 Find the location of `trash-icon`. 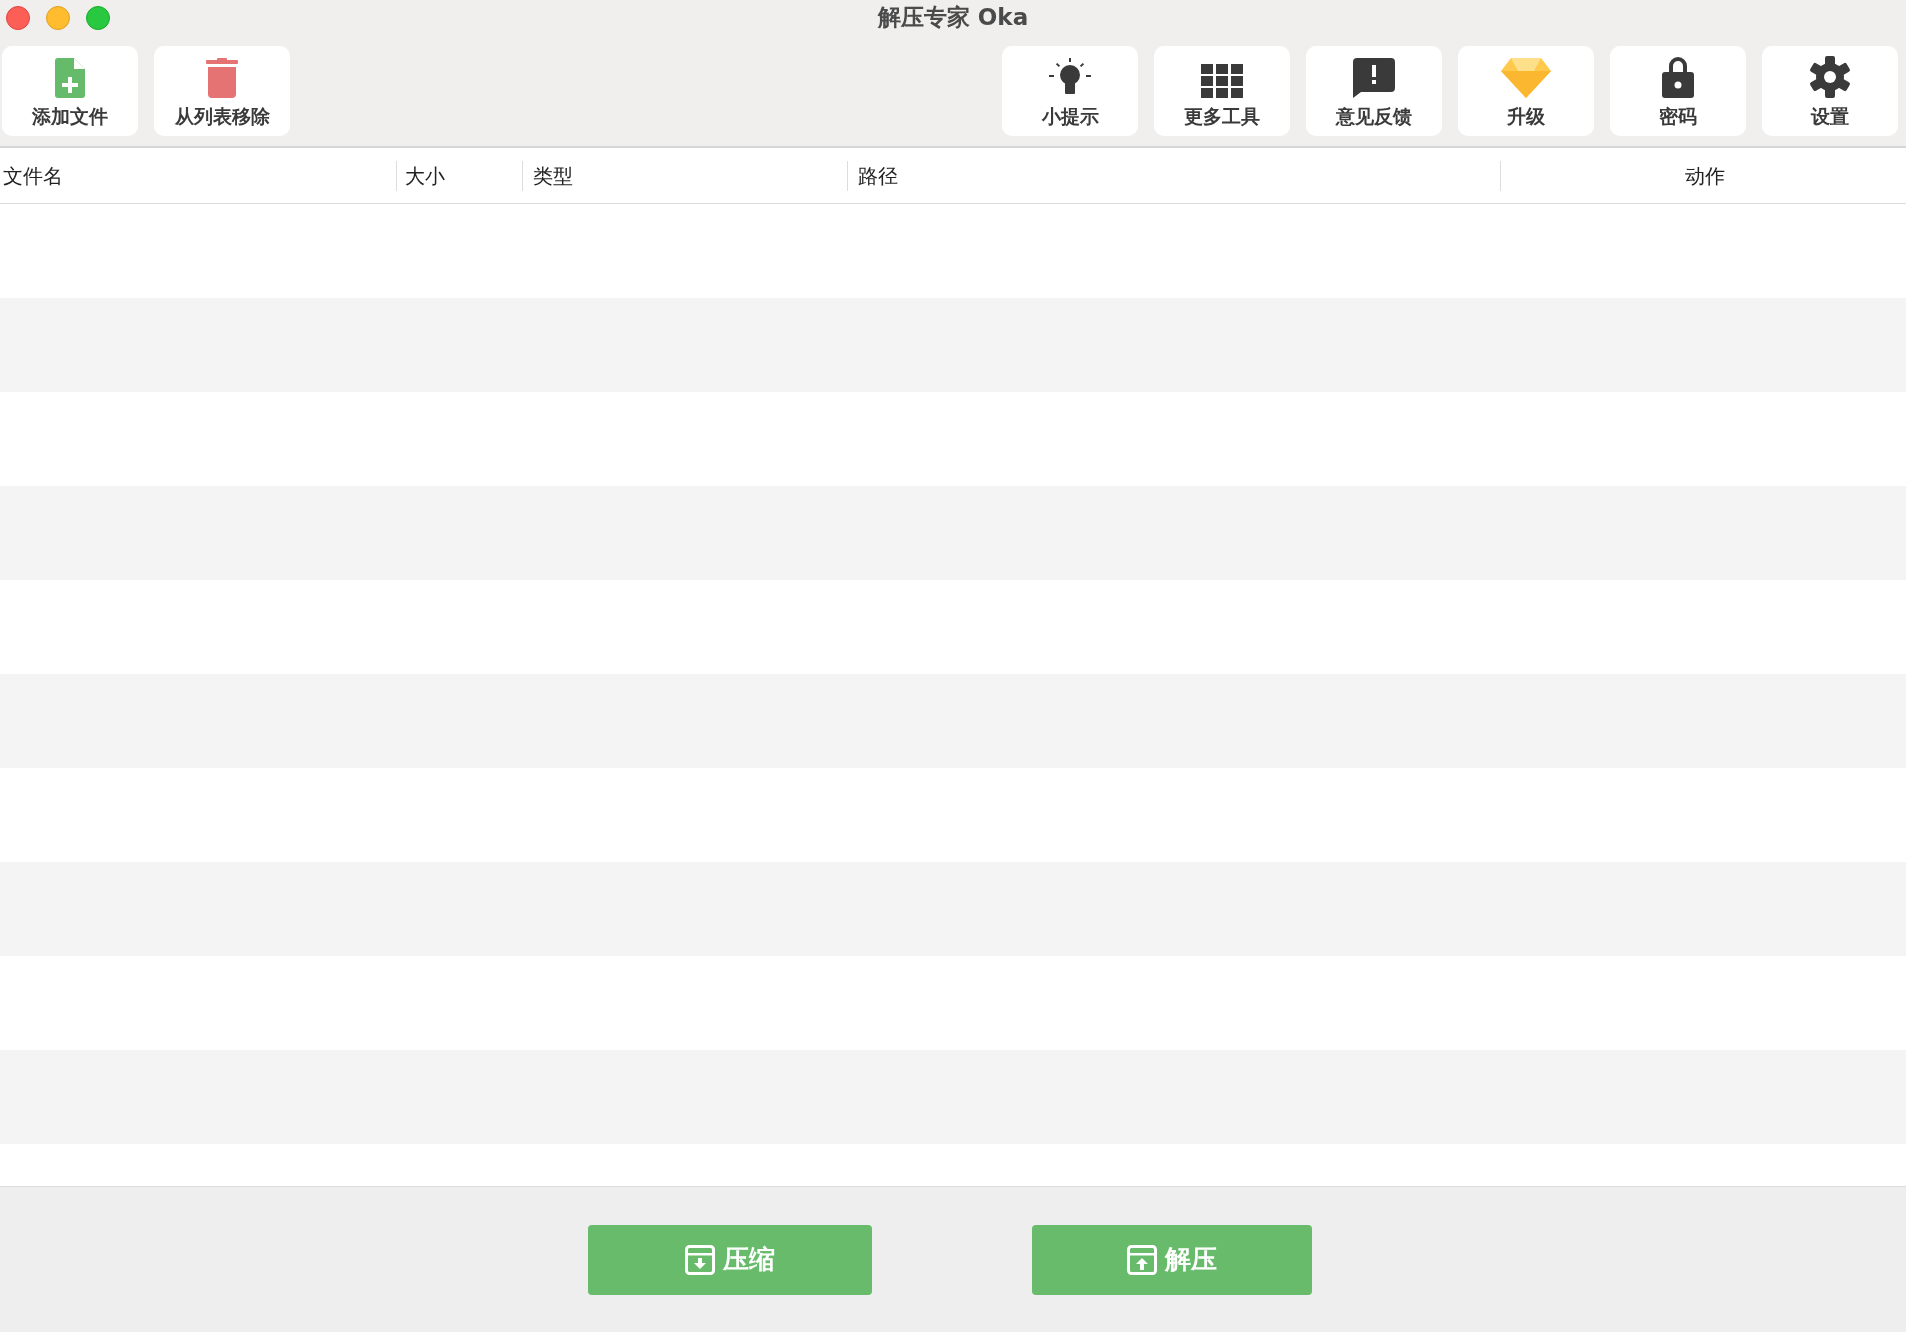

trash-icon is located at coordinates (222, 78).